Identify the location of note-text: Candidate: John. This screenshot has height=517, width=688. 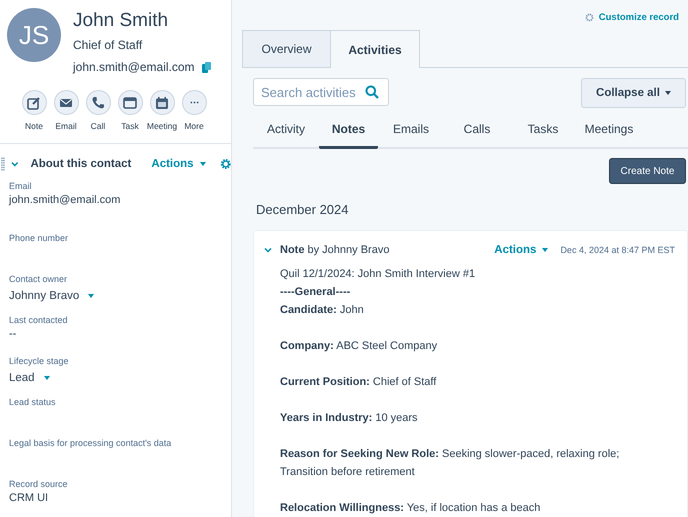
(322, 310).